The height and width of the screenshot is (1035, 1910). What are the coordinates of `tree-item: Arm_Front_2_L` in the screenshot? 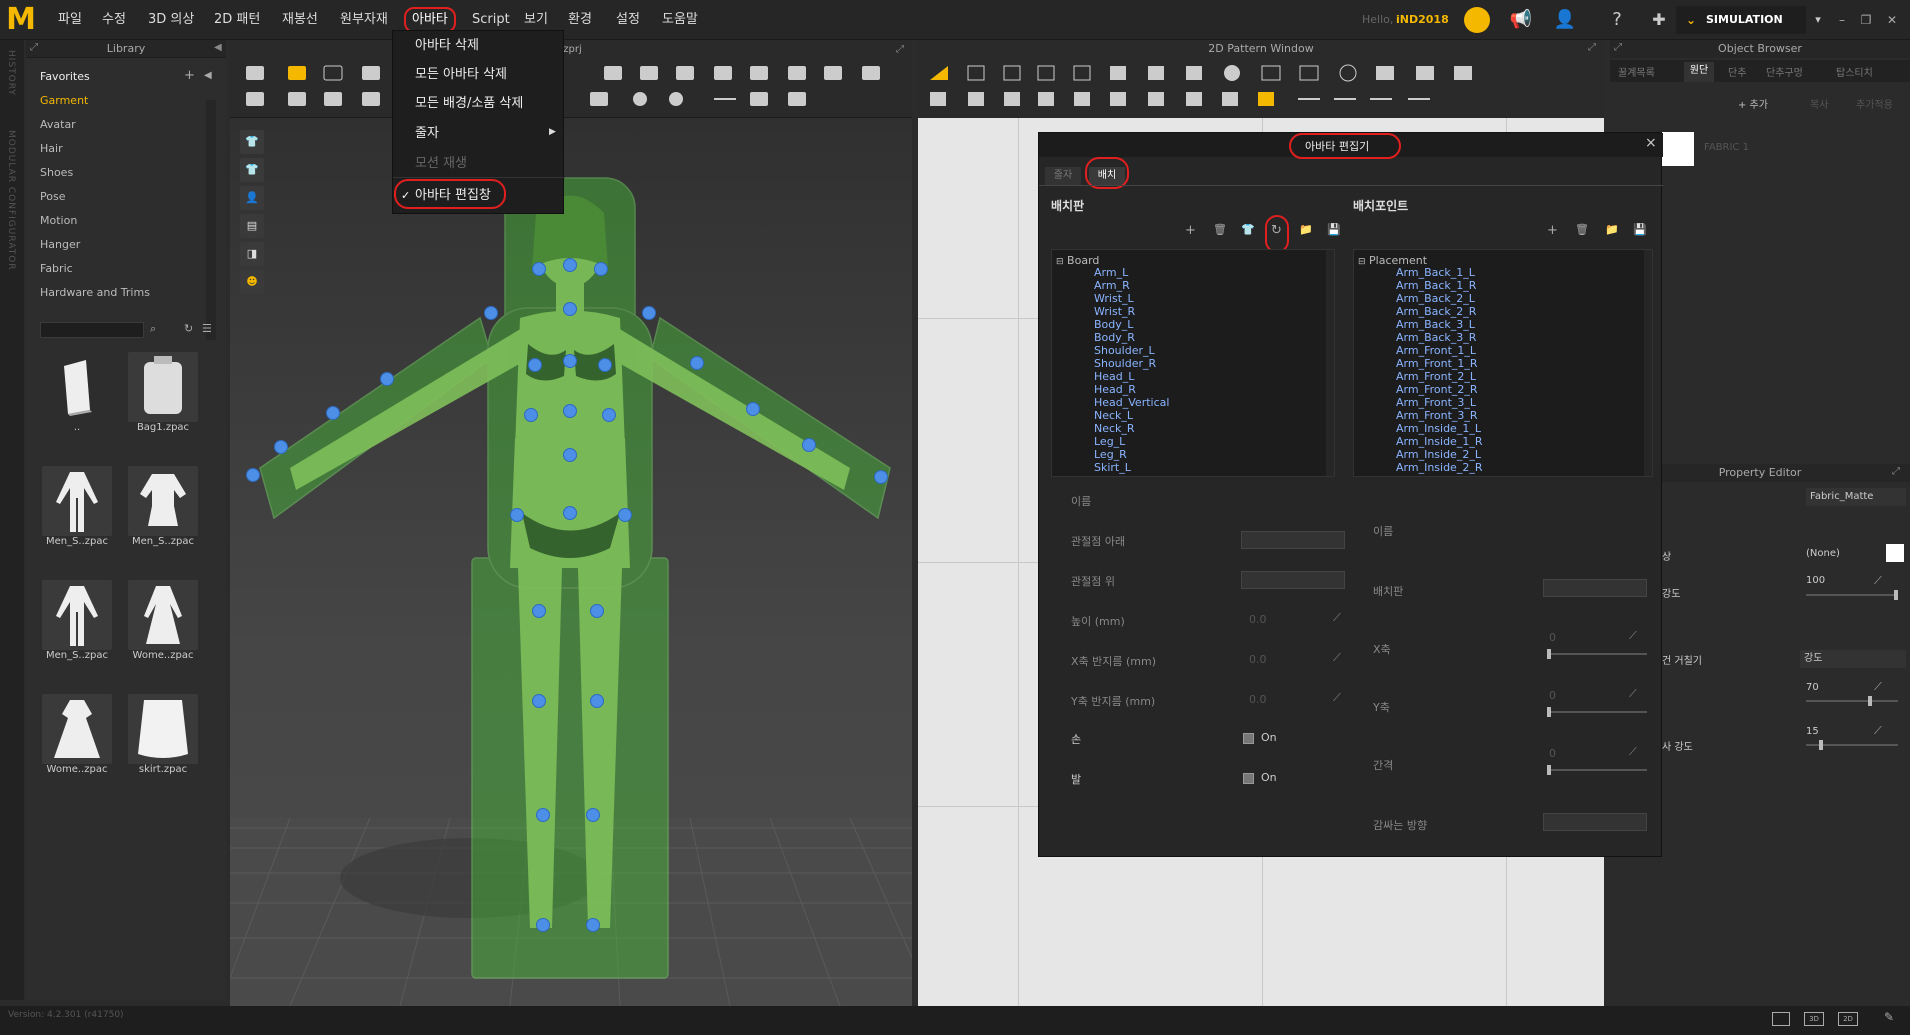 It's located at (1436, 376).